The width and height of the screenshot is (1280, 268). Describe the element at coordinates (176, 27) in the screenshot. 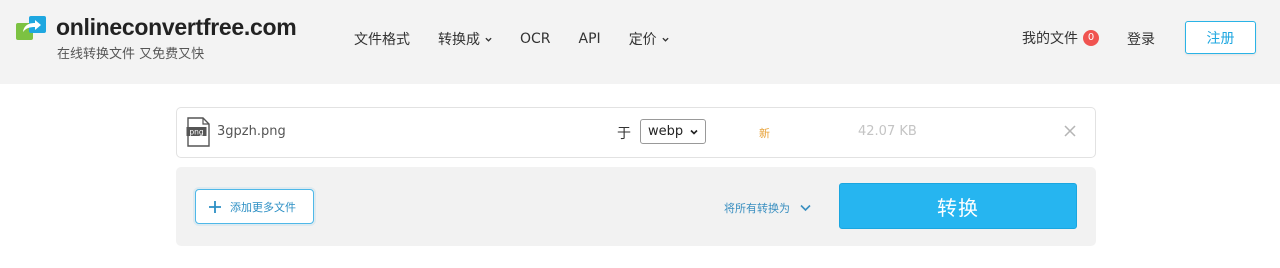

I see `brand-name: onlineconvertfree.com` at that location.